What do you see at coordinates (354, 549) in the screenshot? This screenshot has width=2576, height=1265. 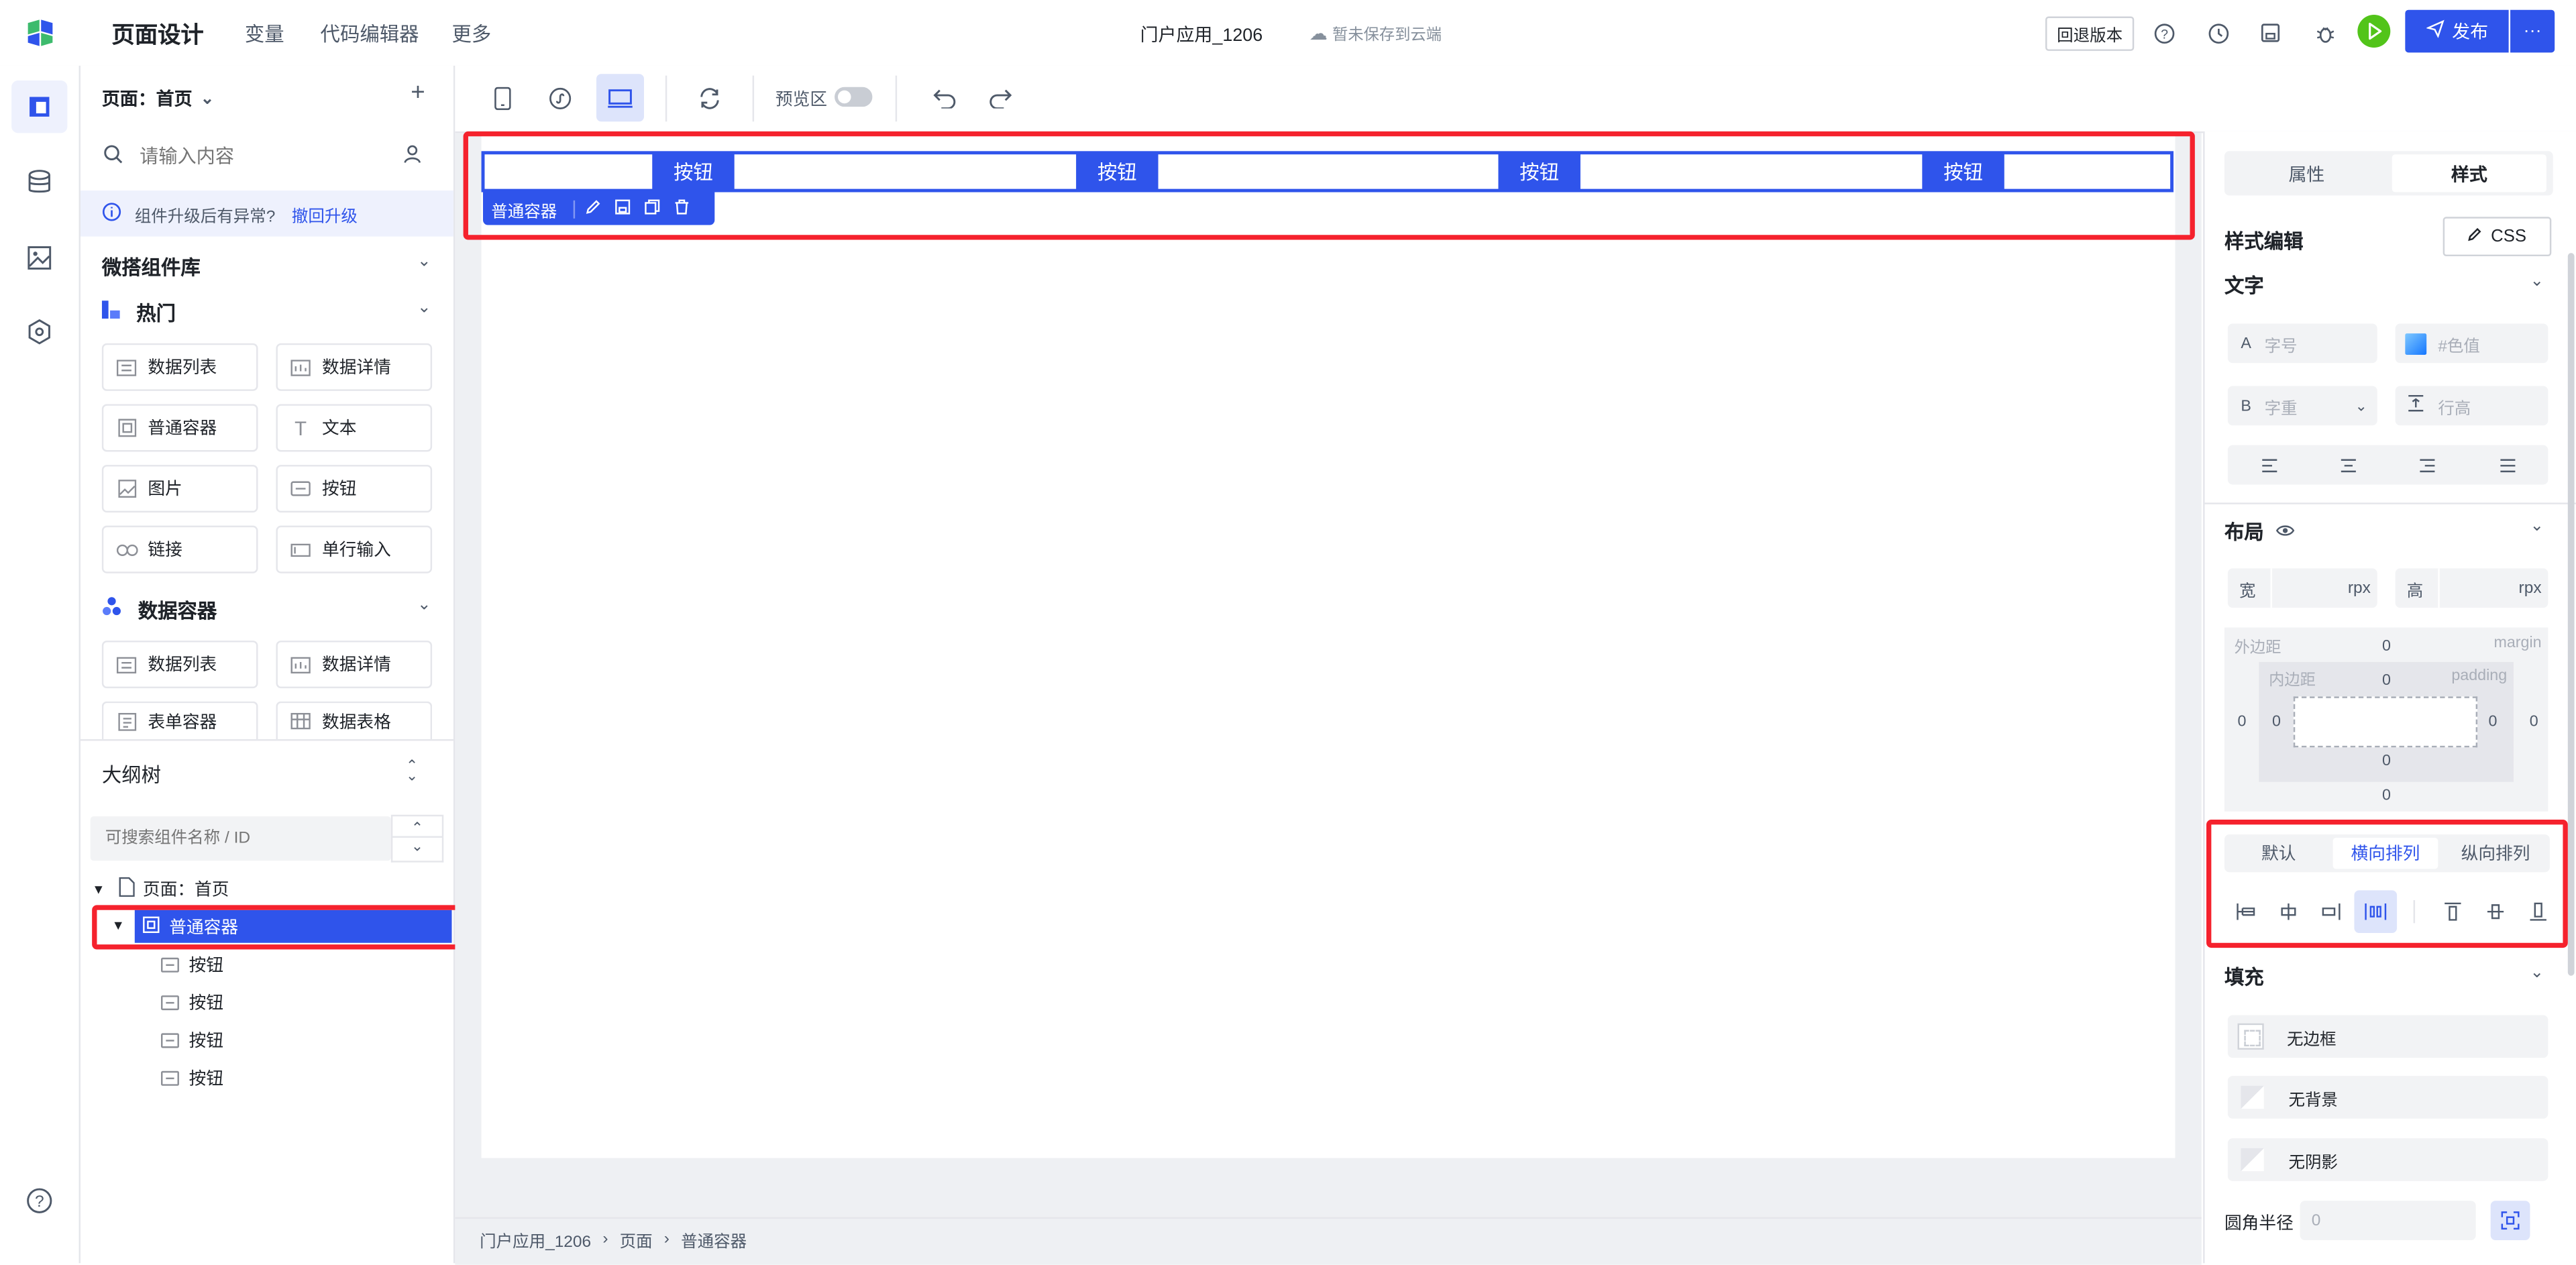 I see `tile-single-input: 单行输入` at bounding box center [354, 549].